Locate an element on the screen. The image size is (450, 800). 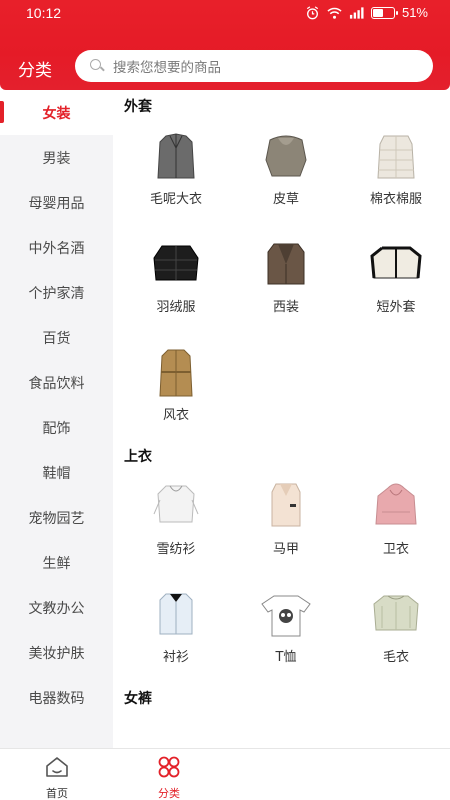
tab-category: 分类 is located at coordinates (169, 777).